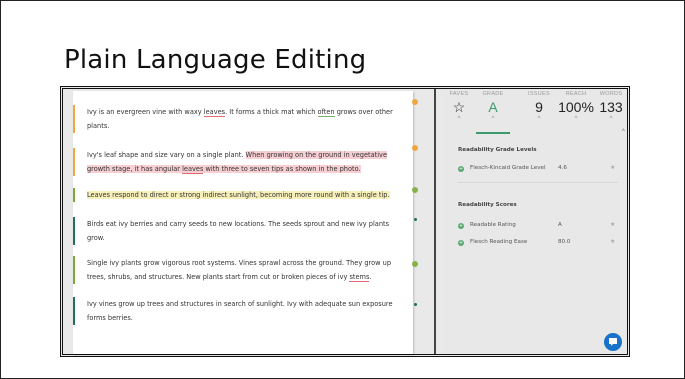 The width and height of the screenshot is (685, 379). Describe the element at coordinates (576, 107) in the screenshot. I see `stat-reach: REACH 100% ^` at that location.